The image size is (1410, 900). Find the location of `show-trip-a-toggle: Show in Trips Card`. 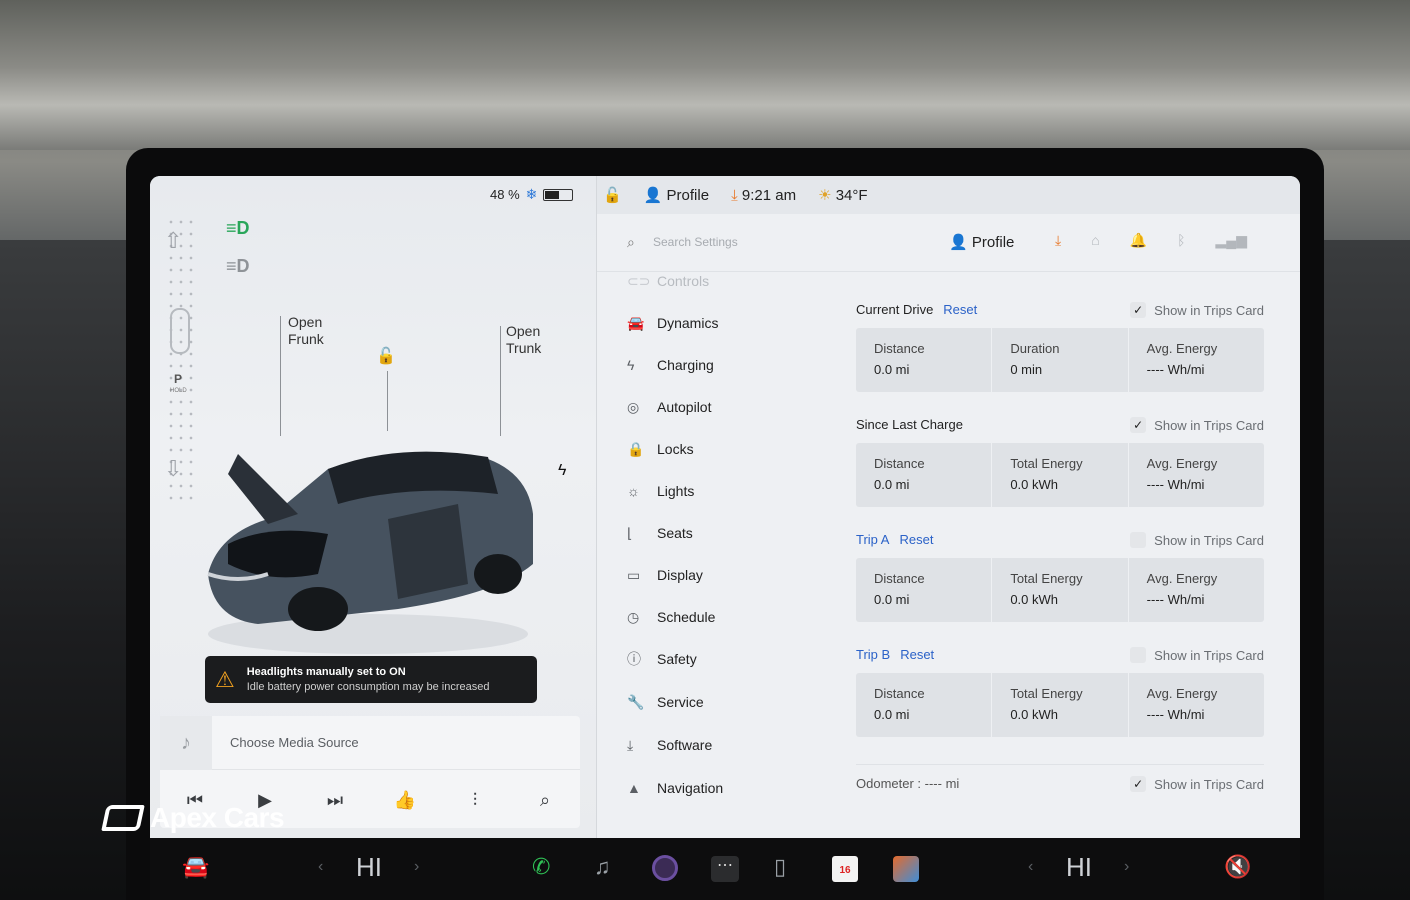

show-trip-a-toggle: Show in Trips Card is located at coordinates (1197, 540).